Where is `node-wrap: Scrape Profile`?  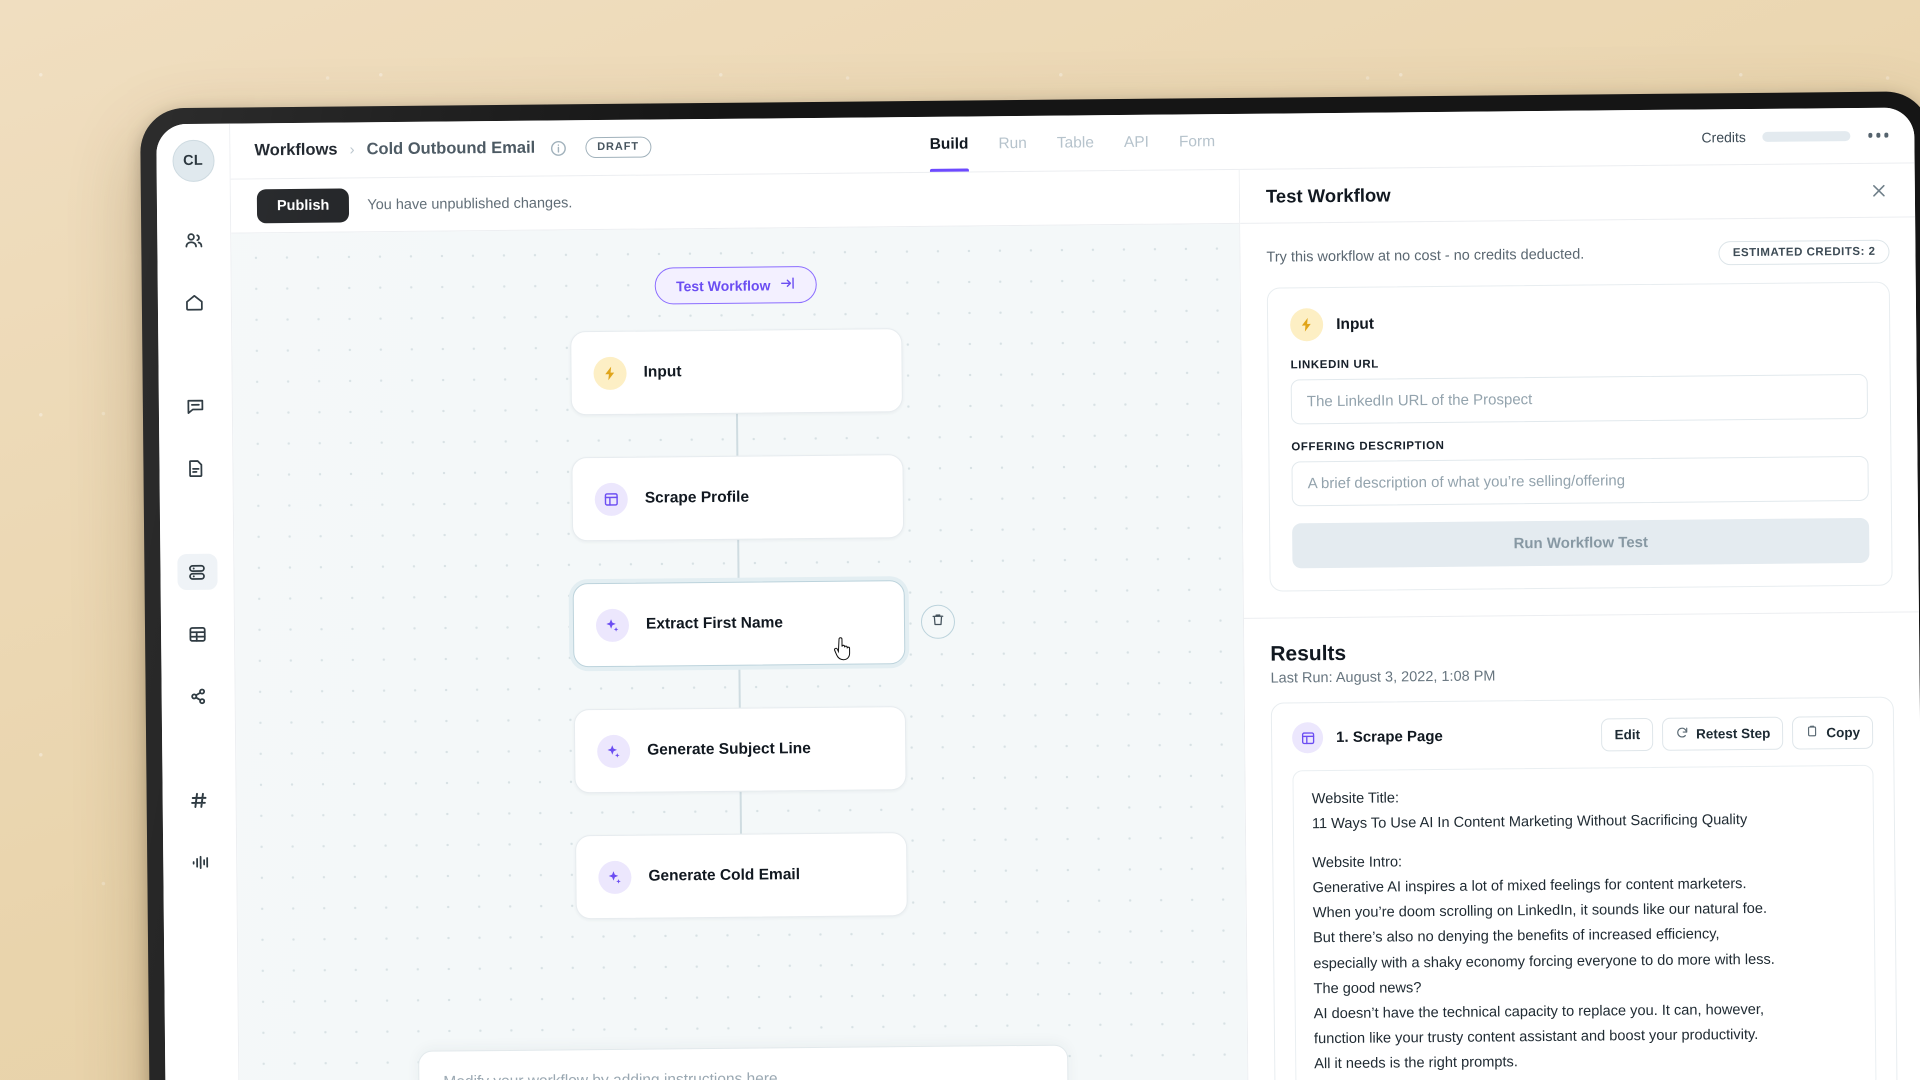 node-wrap: Scrape Profile is located at coordinates (738, 498).